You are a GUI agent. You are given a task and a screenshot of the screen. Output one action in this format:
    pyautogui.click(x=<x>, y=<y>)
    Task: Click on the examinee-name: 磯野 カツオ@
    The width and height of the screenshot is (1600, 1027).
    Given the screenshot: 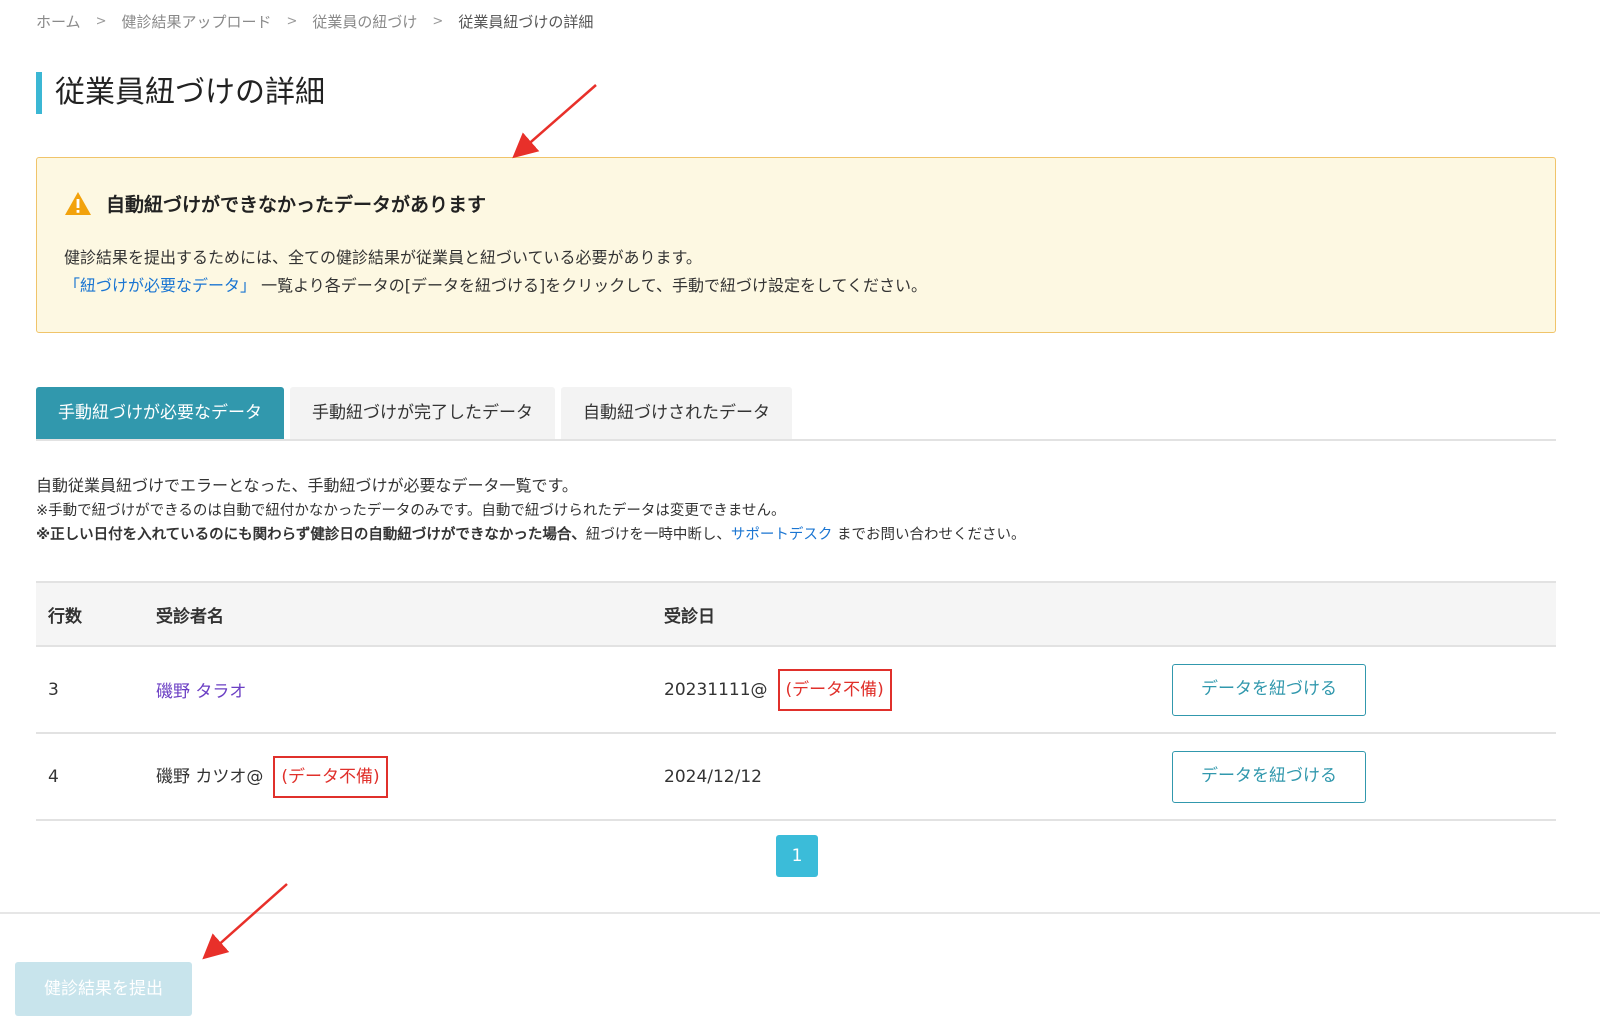 What is the action you would take?
    pyautogui.click(x=210, y=776)
    